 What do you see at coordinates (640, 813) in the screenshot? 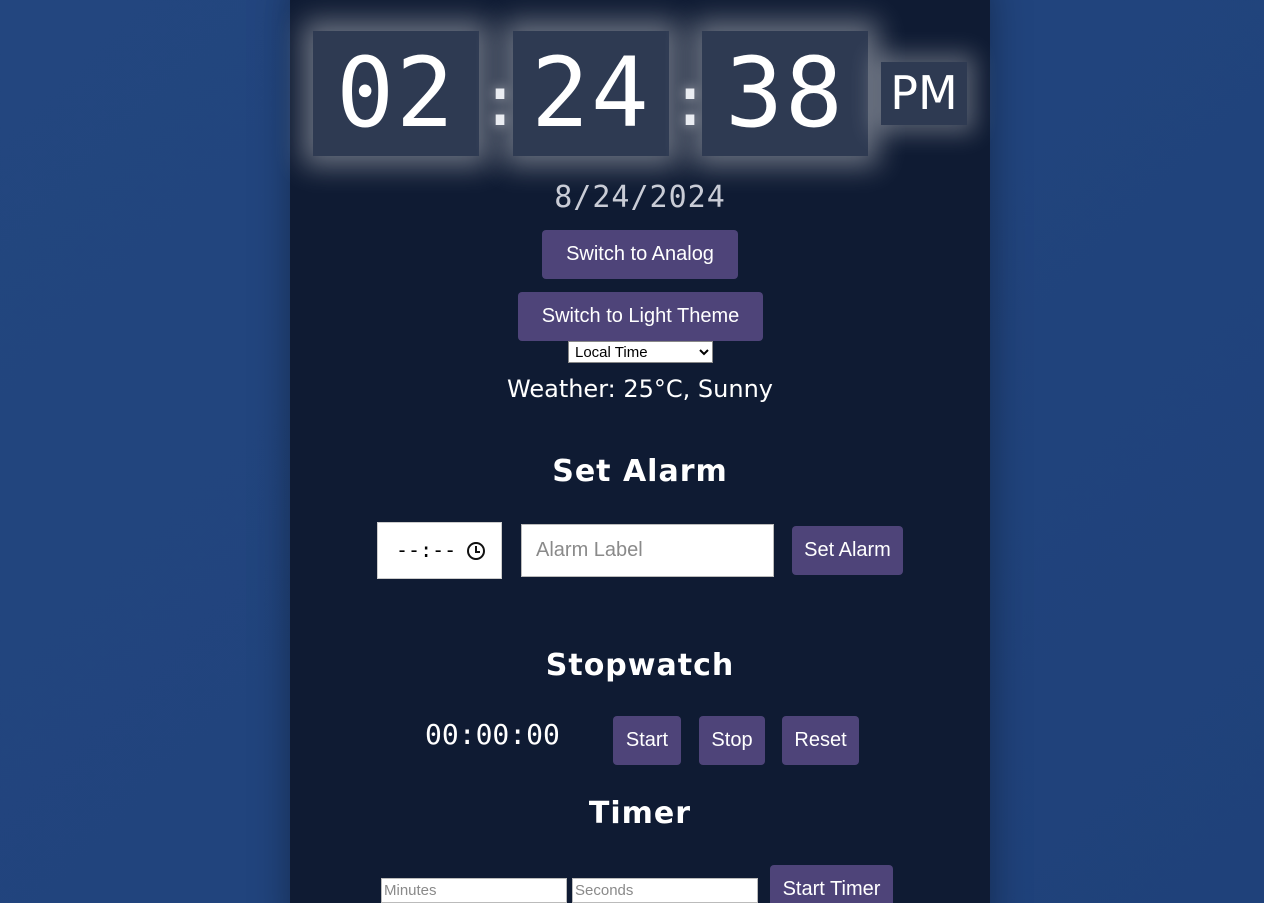
I see `timer-title: Timer` at bounding box center [640, 813].